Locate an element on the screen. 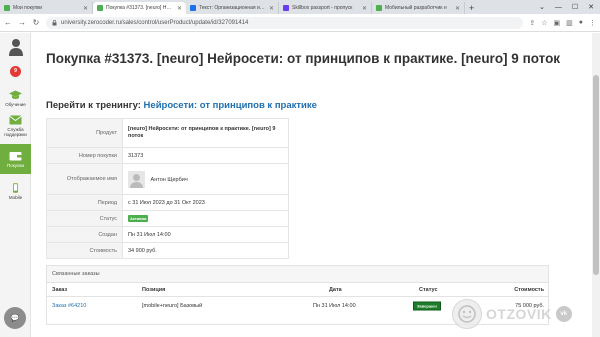 The height and width of the screenshot is (337, 600). browser-tab: Skillbox passport - пропуск ✕ is located at coordinates (325, 8).